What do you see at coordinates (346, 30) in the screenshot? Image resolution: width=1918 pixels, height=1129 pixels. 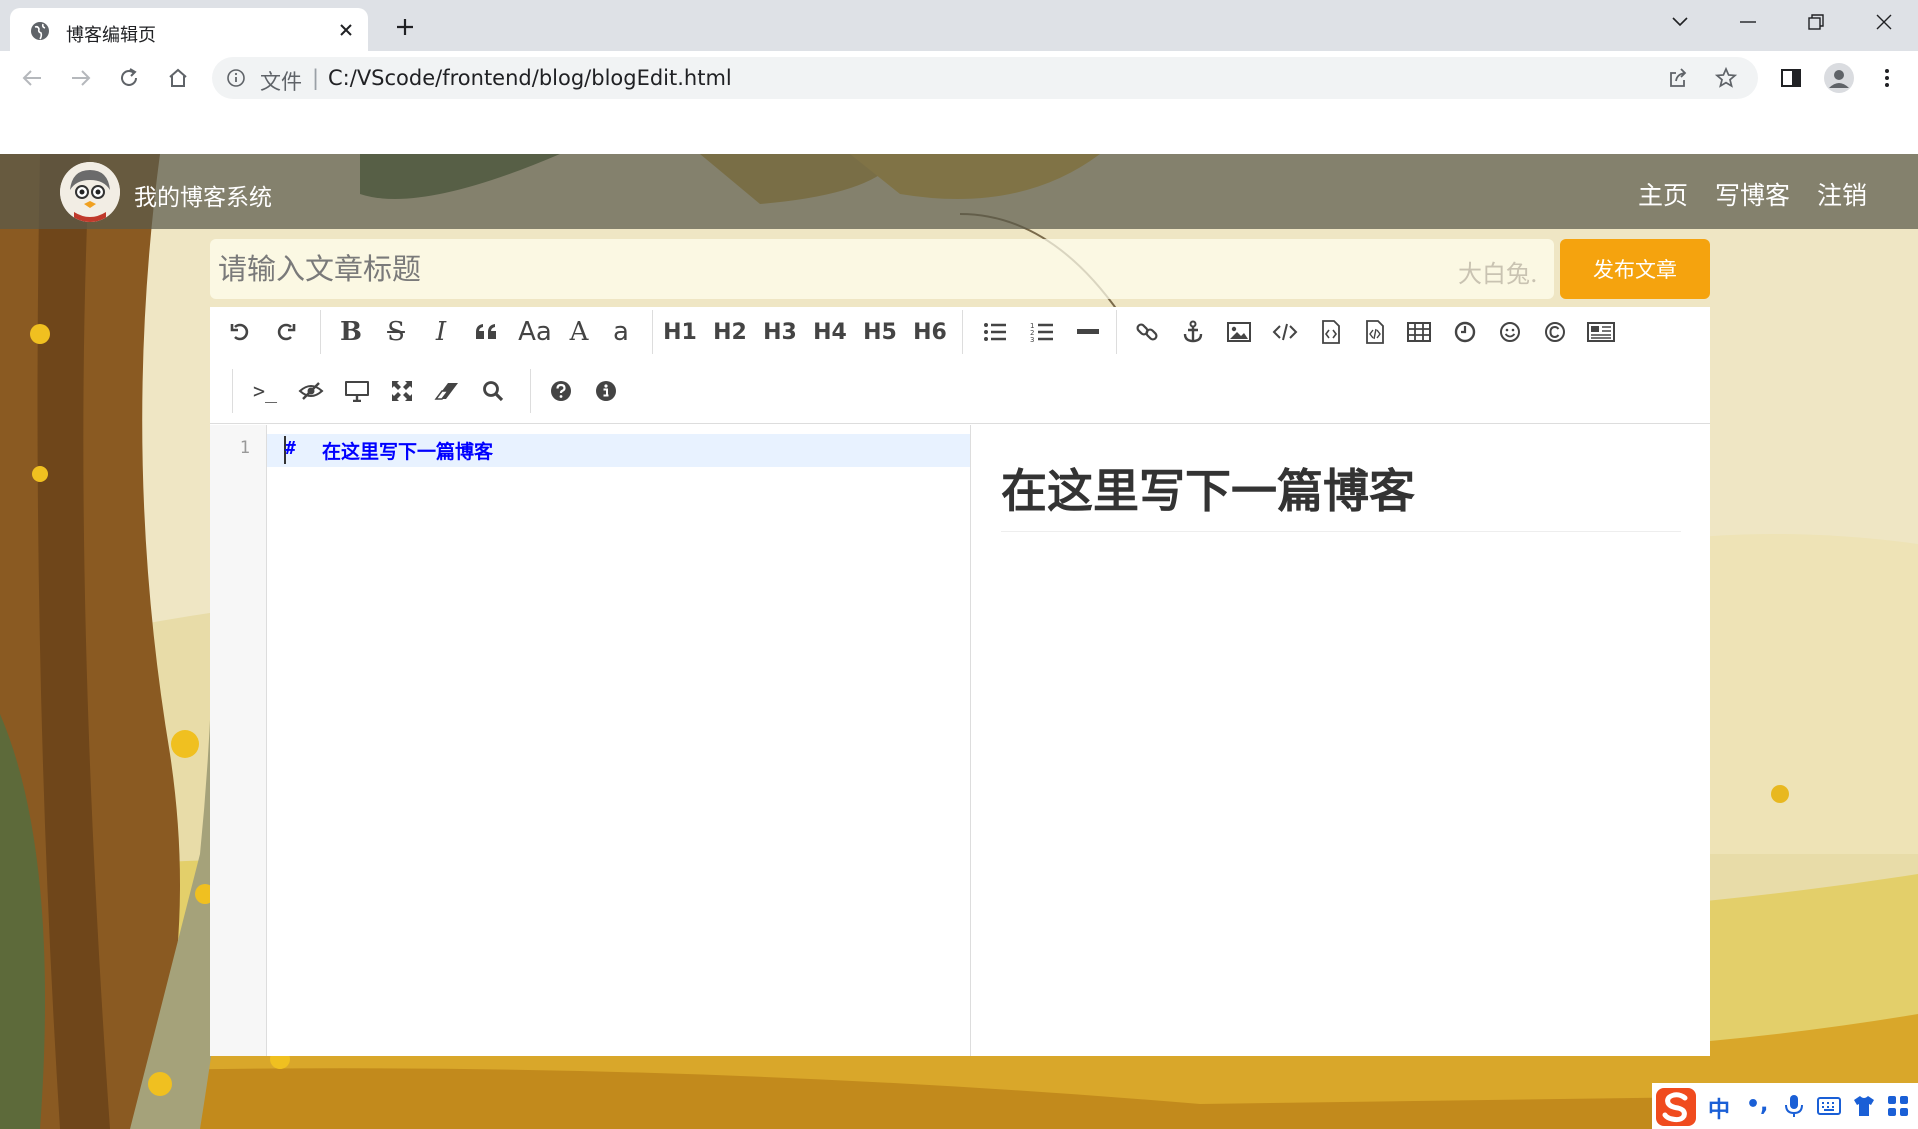 I see `close-tab-icon` at bounding box center [346, 30].